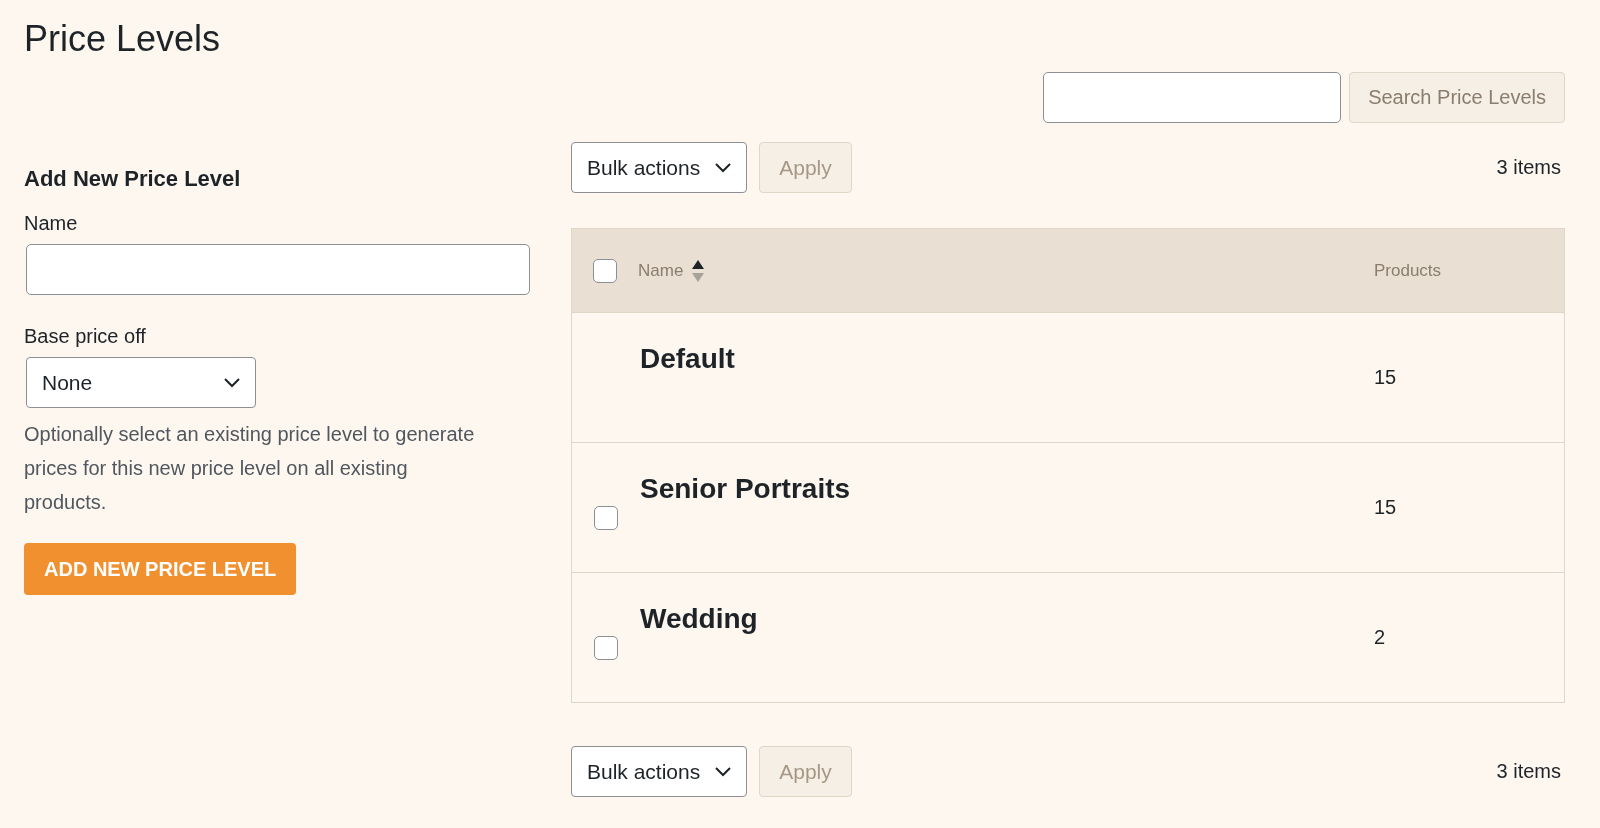  Describe the element at coordinates (123, 39) in the screenshot. I see `page-title: Price Levels` at that location.